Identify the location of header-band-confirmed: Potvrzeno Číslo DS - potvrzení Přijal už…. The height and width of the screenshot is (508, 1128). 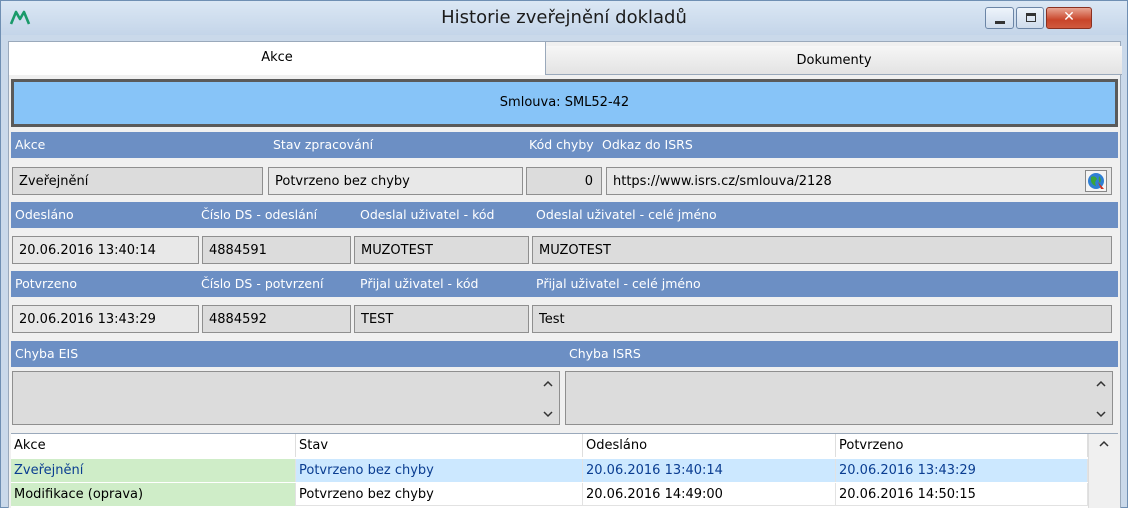
(564, 284).